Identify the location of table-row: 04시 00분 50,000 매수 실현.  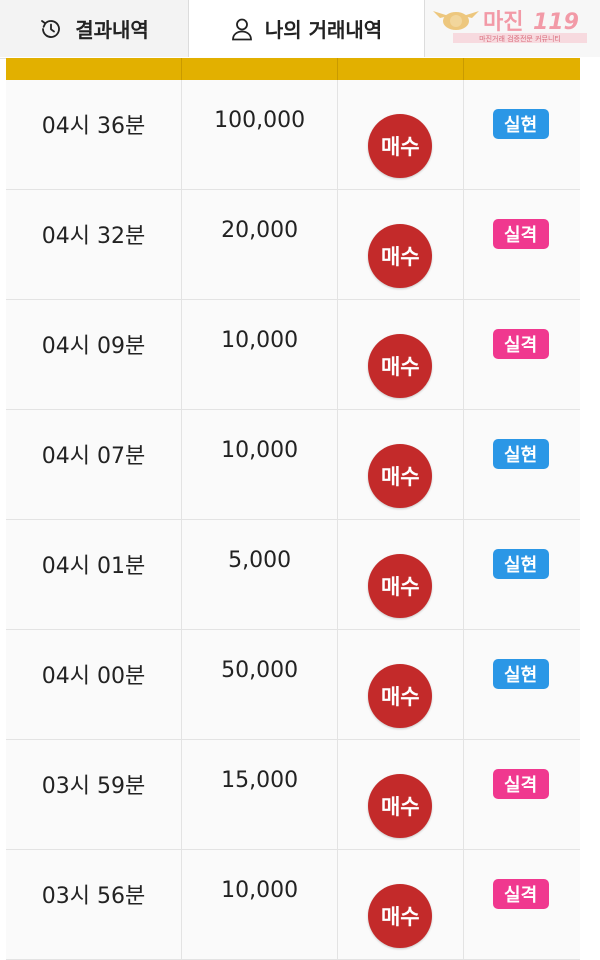
(293, 685).